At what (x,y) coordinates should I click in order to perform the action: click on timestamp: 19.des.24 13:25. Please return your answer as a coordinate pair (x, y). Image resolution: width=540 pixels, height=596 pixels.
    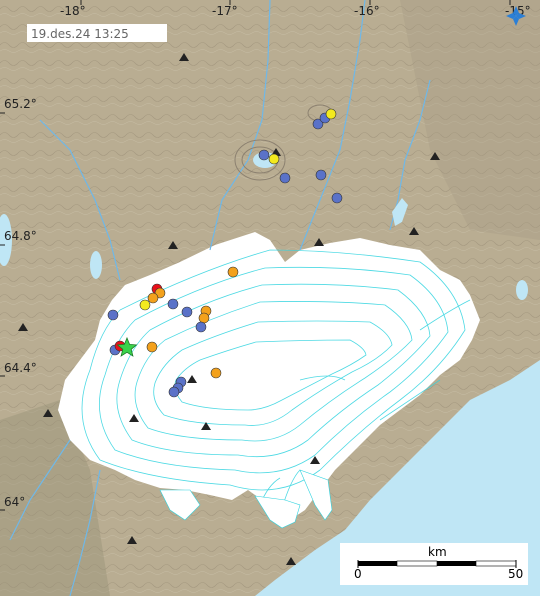
    Looking at the image, I should click on (80, 34).